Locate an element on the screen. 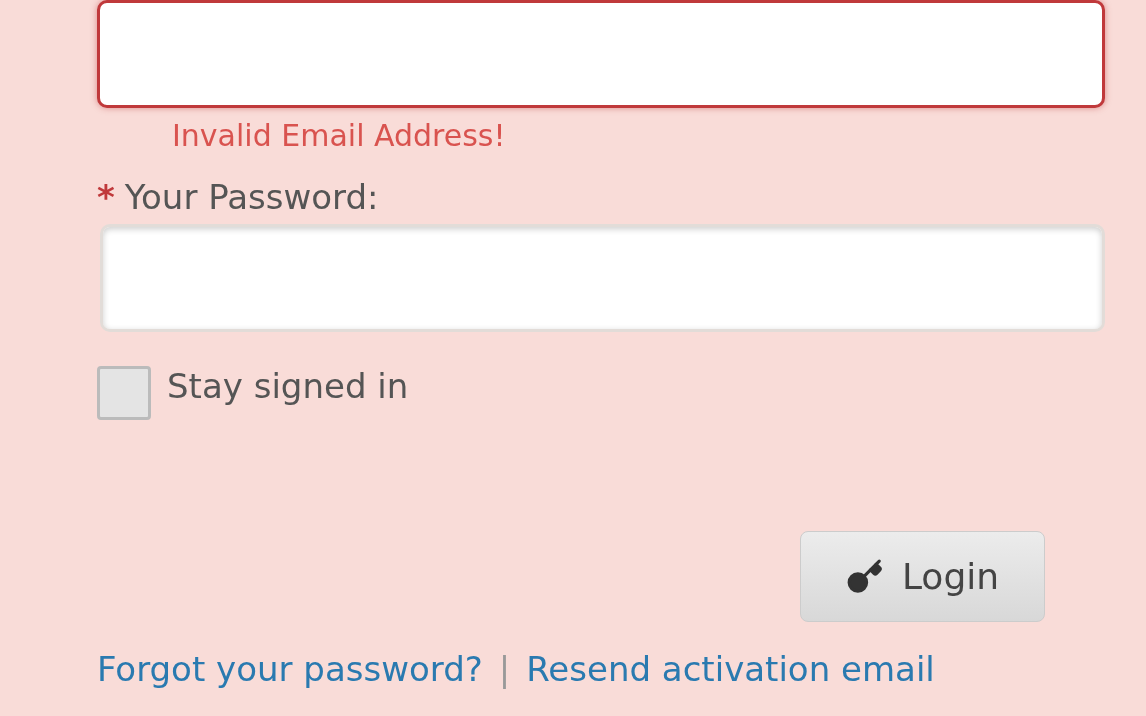 Image resolution: width=1146 pixels, height=716 pixels. stay-signed-in-checkbox is located at coordinates (124, 393).